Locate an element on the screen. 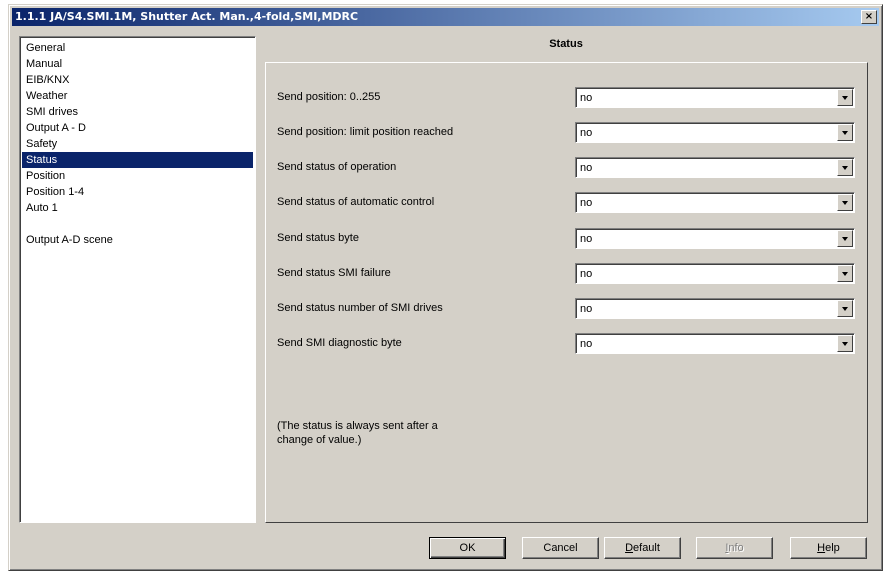  parameter-row: Send position: 0..255 no is located at coordinates (565, 97).